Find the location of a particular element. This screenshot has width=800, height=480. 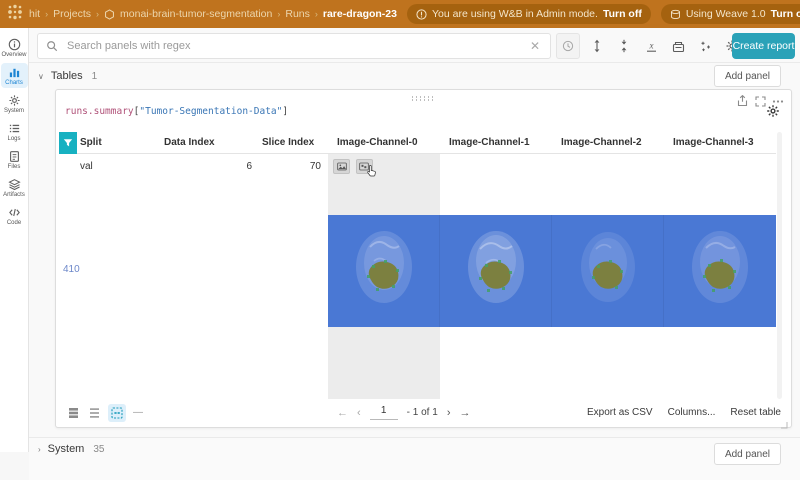

breadcrumb-run-name: rare-dragon-23 is located at coordinates (360, 14).